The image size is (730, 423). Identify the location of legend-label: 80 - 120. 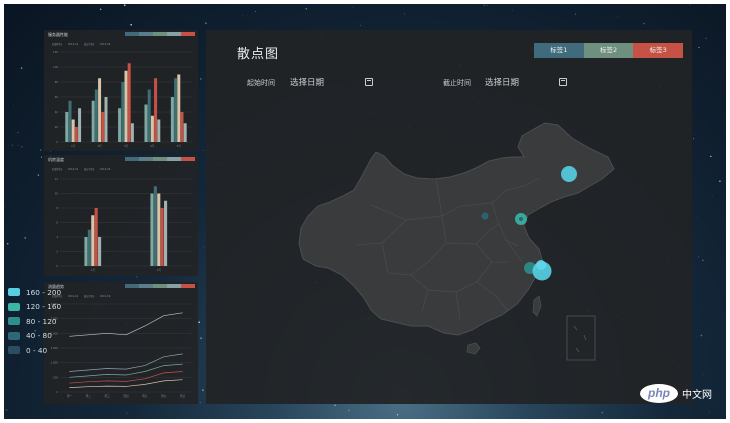
(41, 321).